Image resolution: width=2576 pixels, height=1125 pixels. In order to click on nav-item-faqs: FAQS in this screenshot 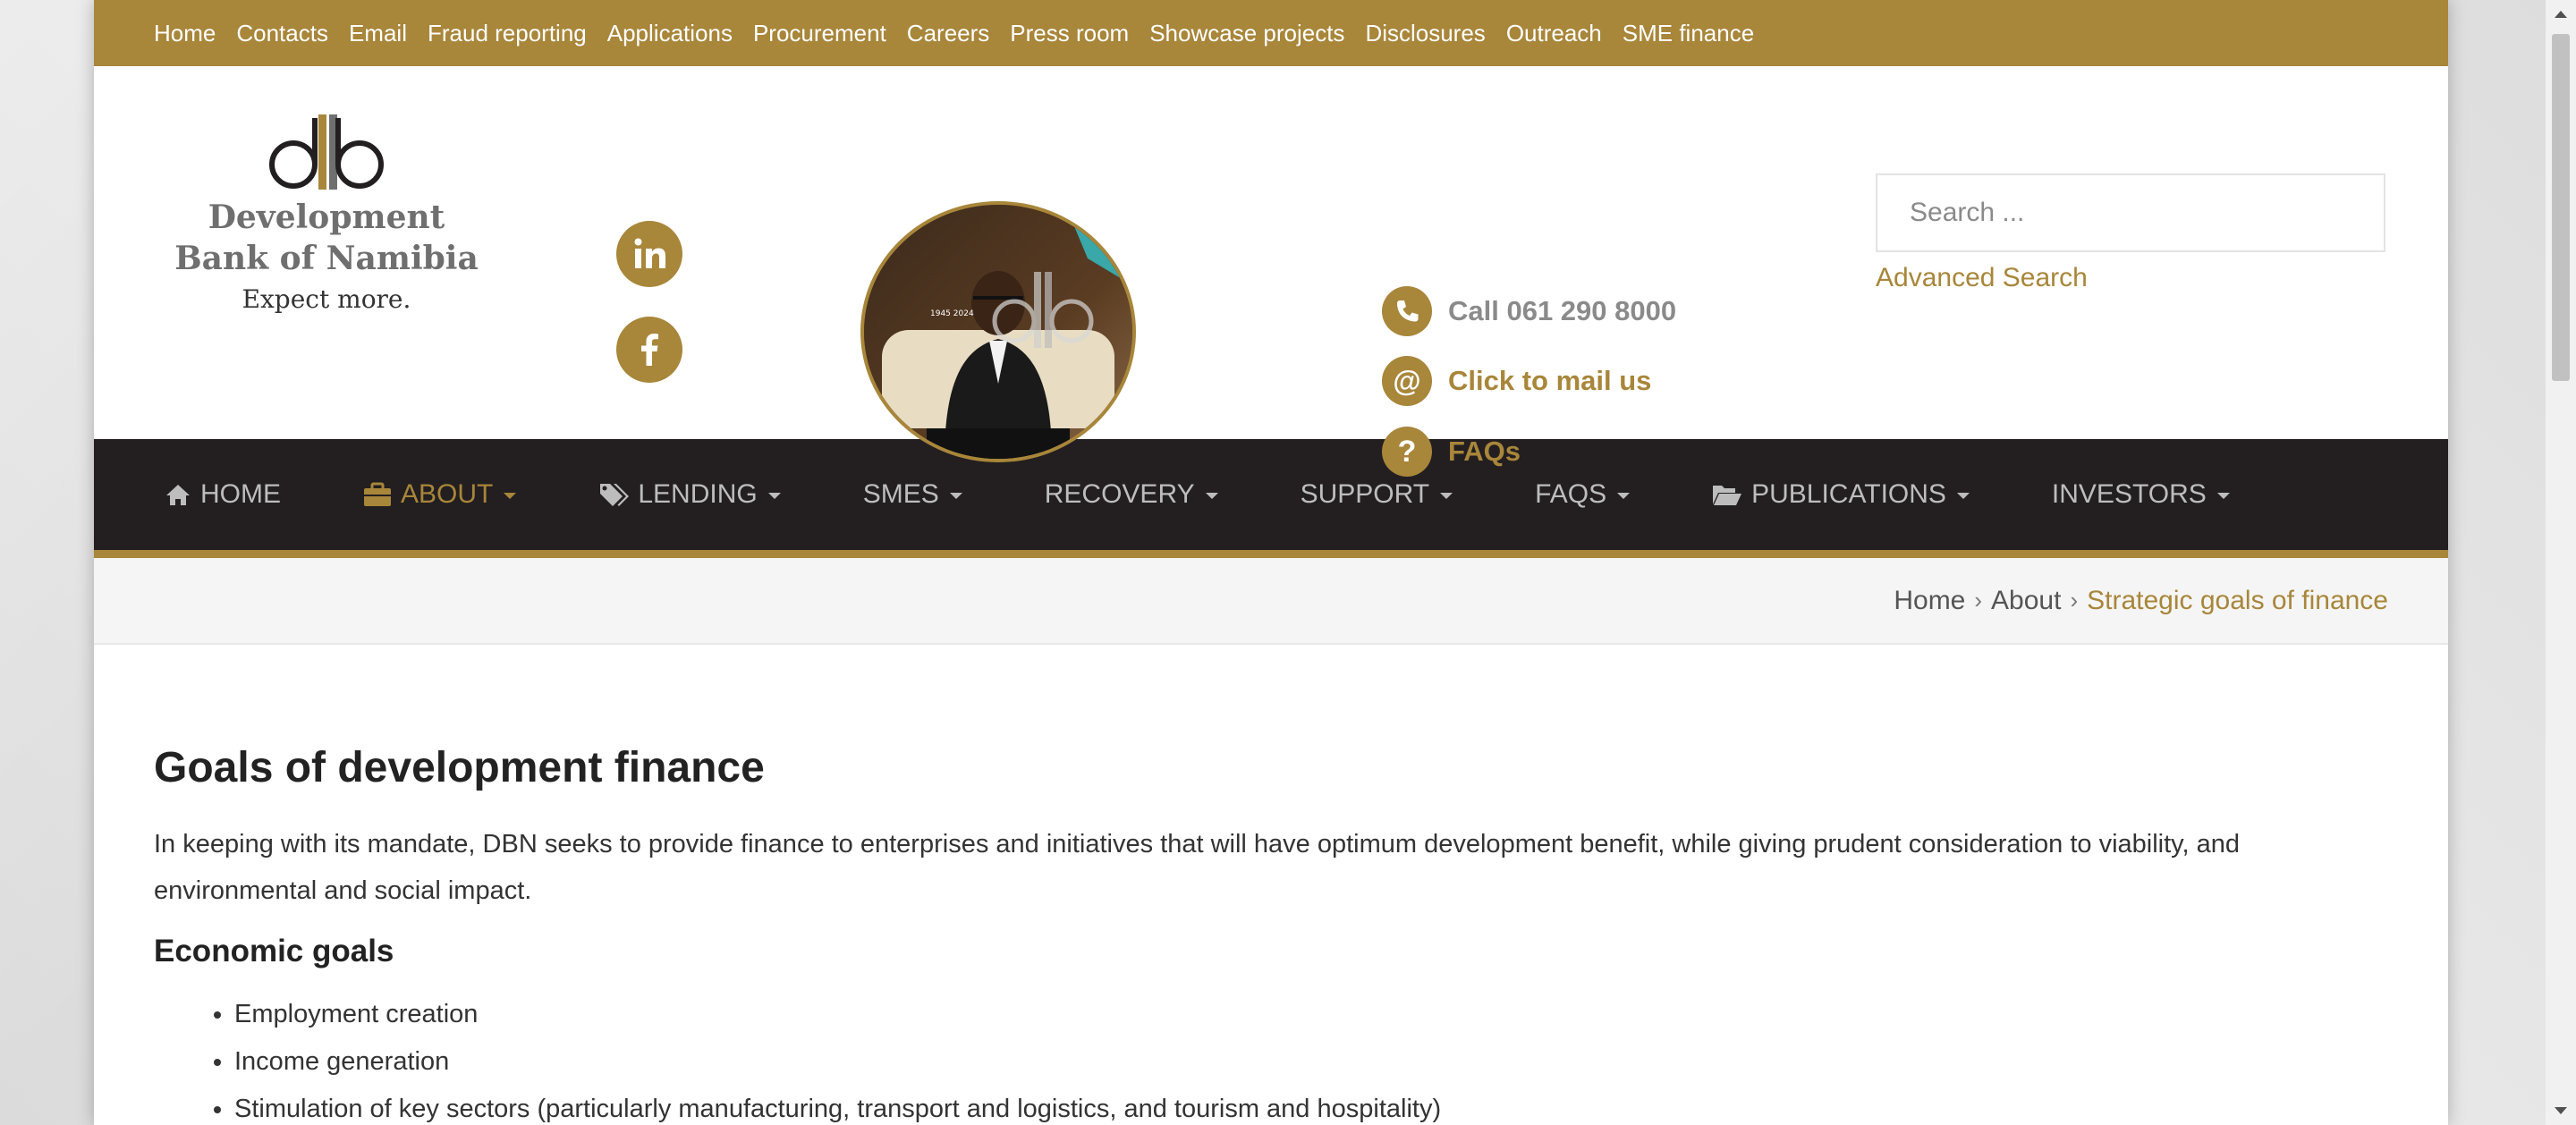, I will do `click(1583, 495)`.